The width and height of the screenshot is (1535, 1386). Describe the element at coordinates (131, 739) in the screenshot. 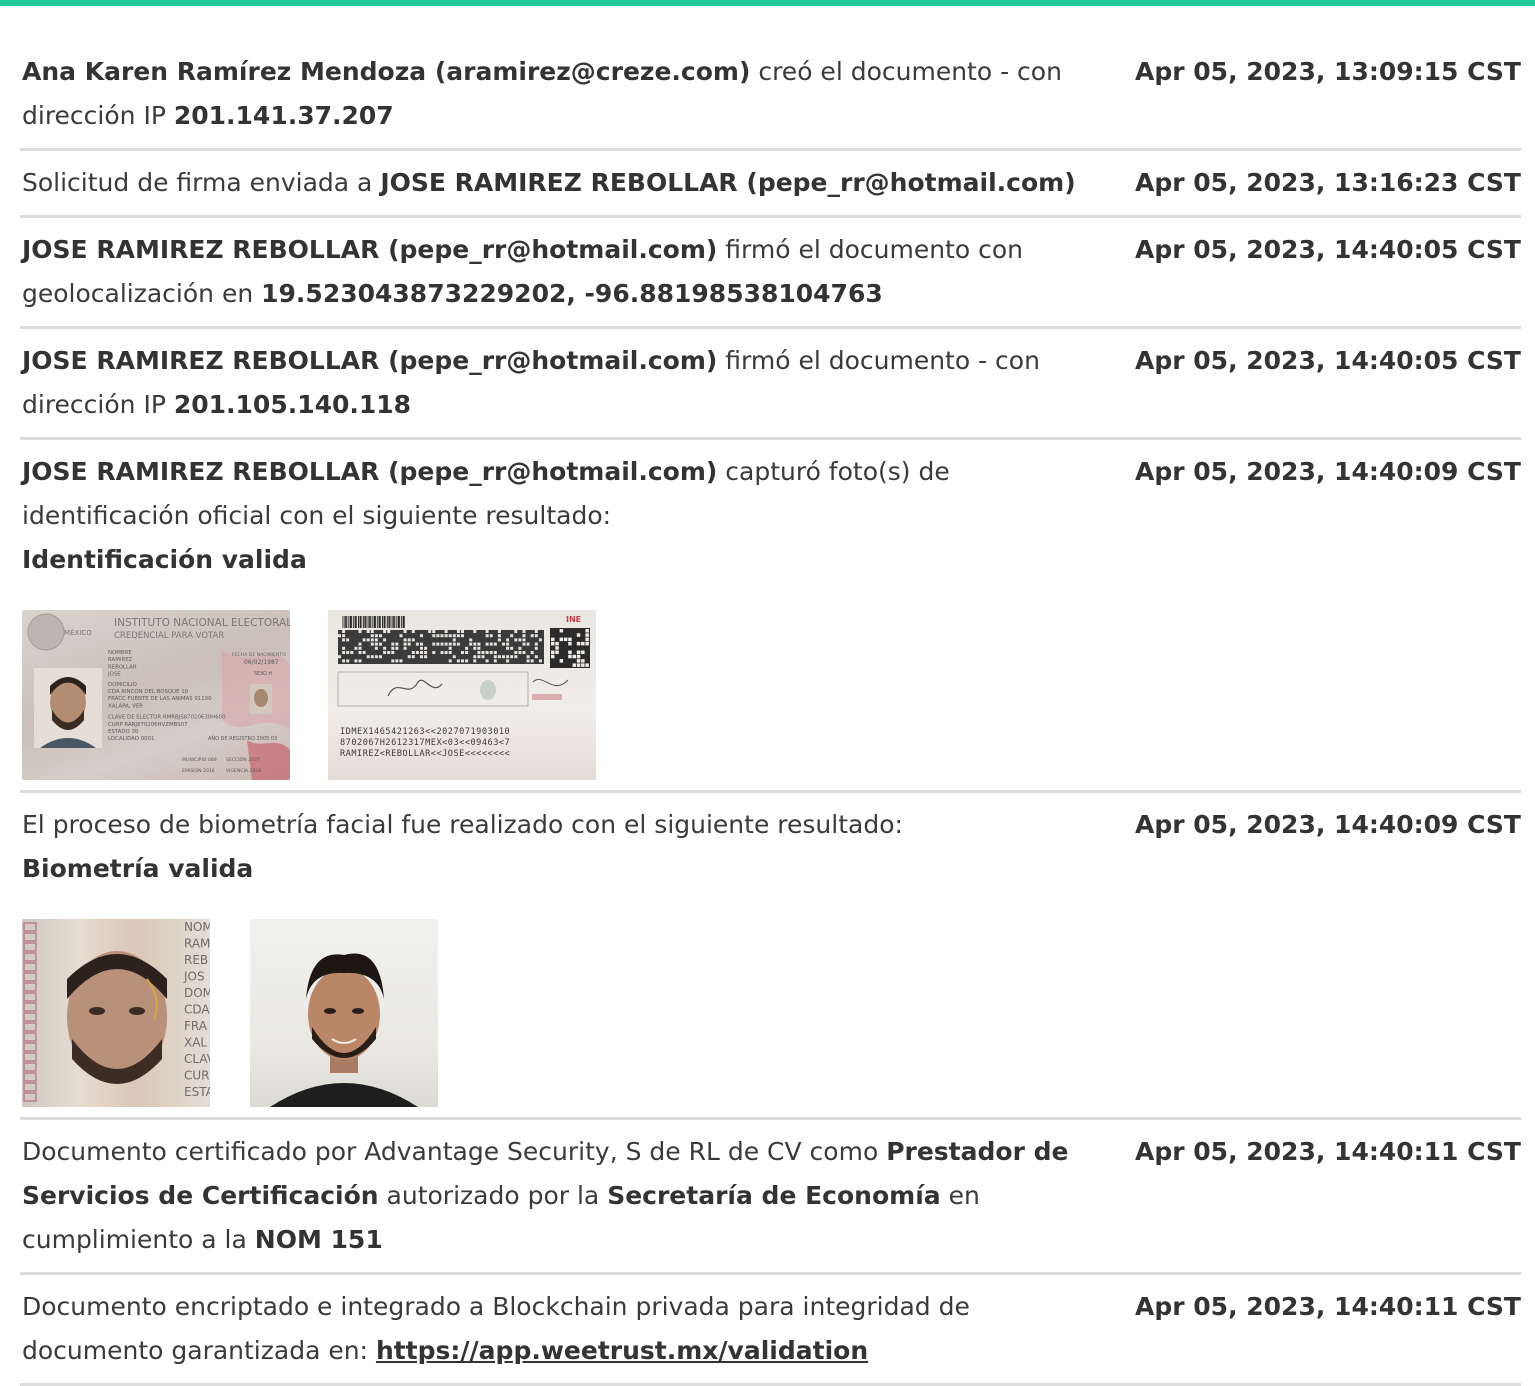

I see `id-front-line: LOCALIDAD 0001` at that location.